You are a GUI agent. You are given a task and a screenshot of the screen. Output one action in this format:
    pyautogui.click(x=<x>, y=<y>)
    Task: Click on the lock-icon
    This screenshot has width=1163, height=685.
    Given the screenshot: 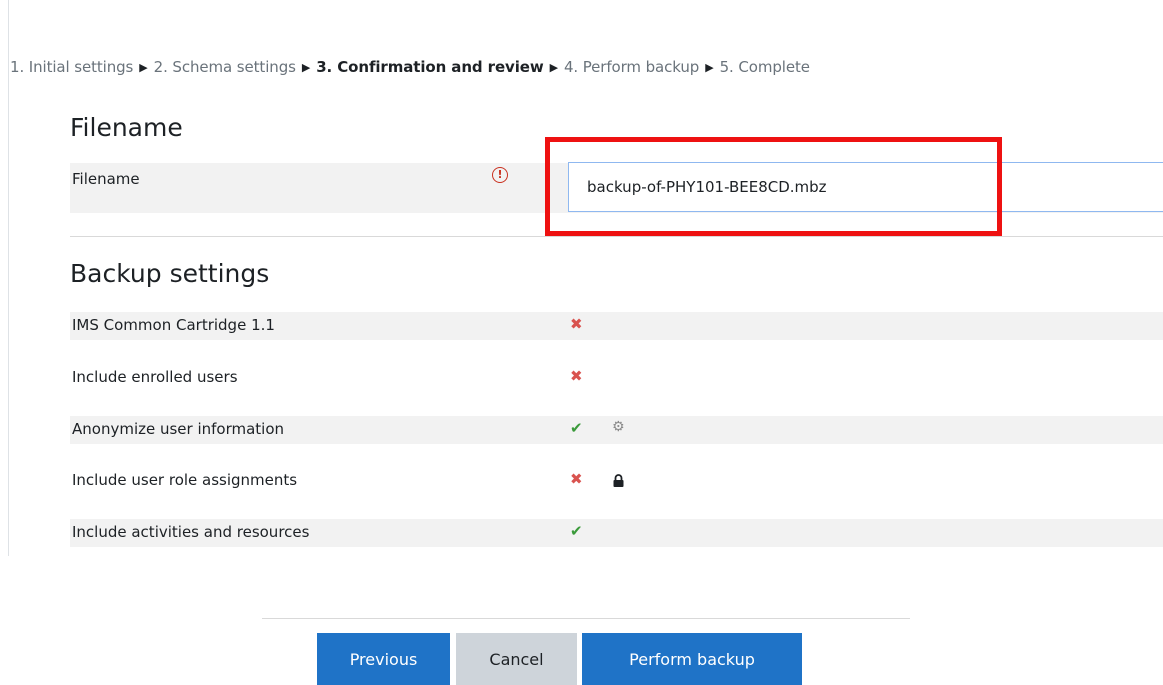 What is the action you would take?
    pyautogui.click(x=618, y=480)
    